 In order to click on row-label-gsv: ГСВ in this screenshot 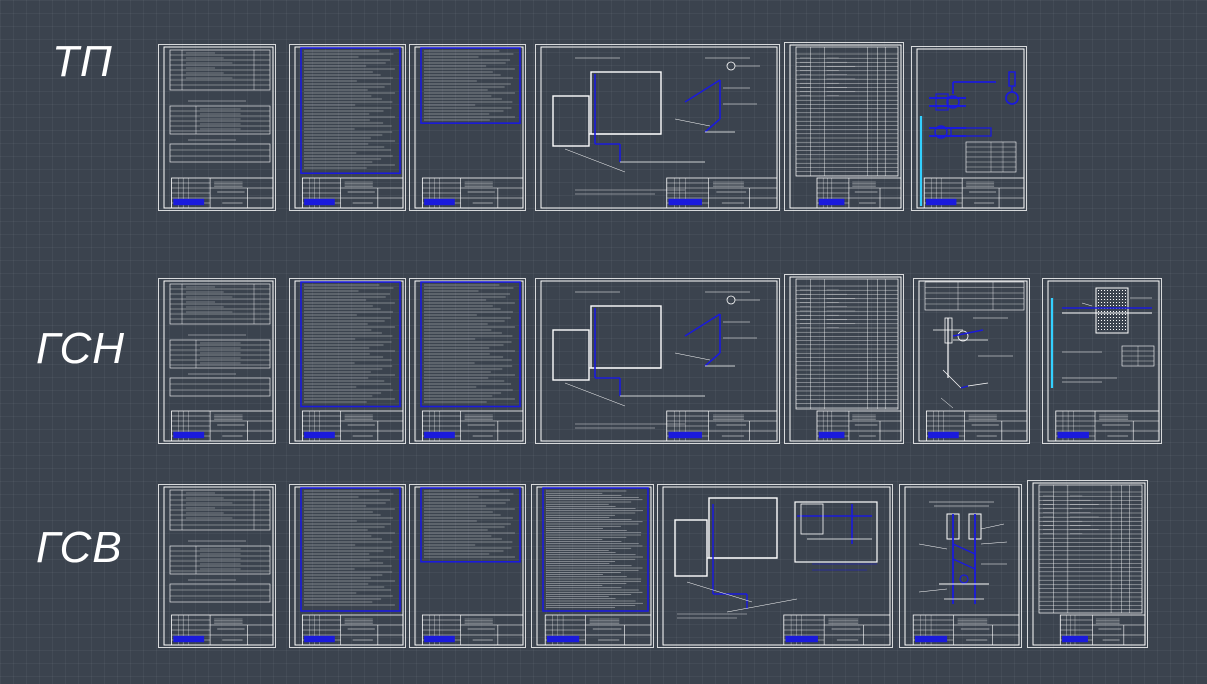, I will do `click(79, 547)`.